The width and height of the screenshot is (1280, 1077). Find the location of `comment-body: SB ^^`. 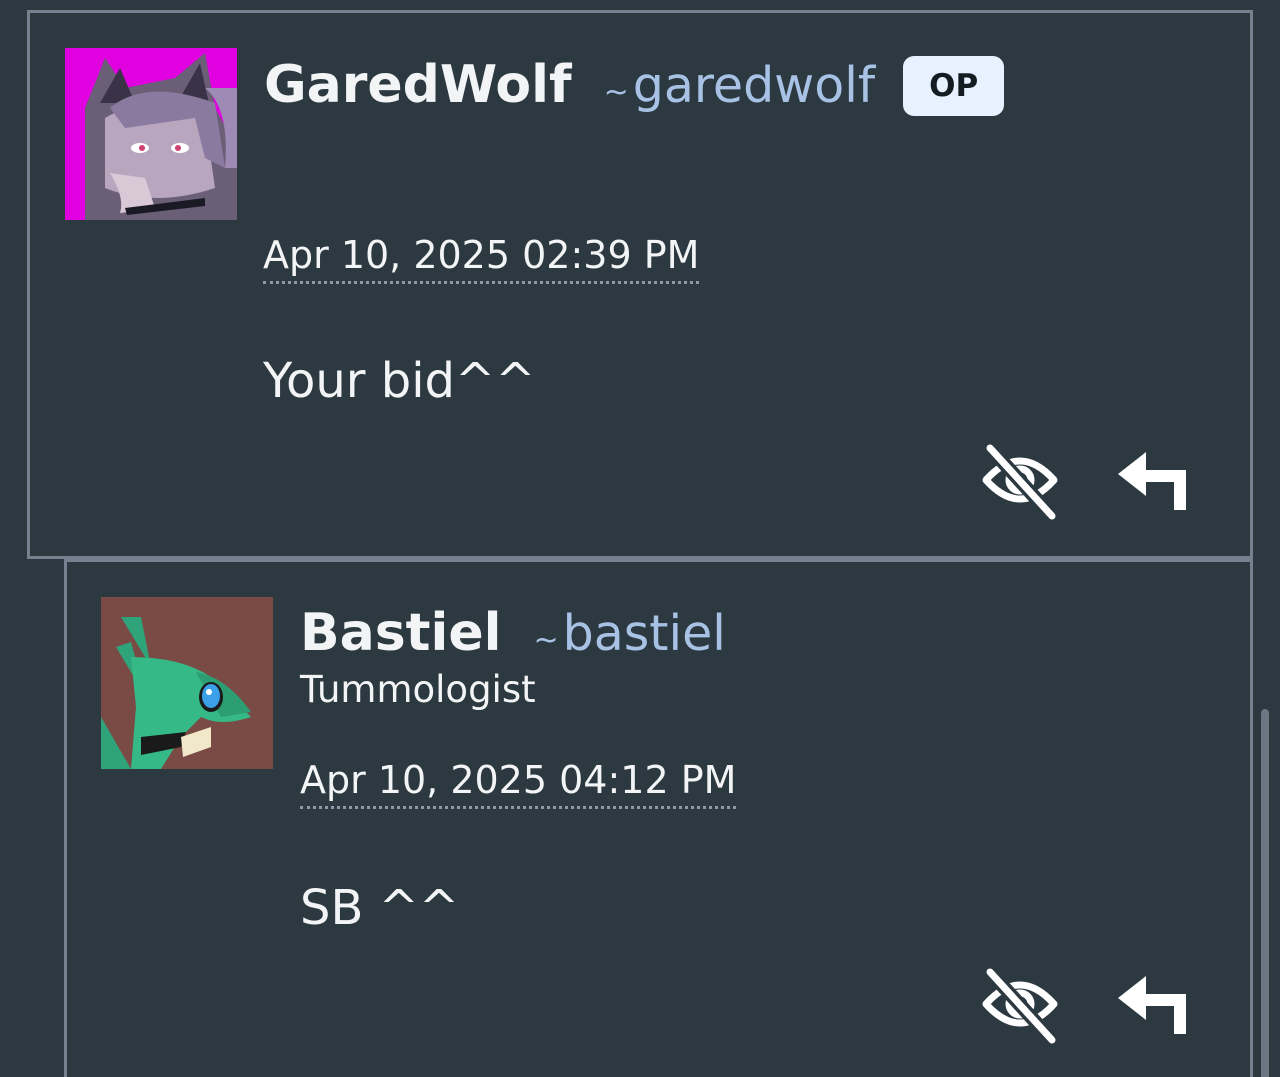

comment-body: SB ^^ is located at coordinates (380, 908).